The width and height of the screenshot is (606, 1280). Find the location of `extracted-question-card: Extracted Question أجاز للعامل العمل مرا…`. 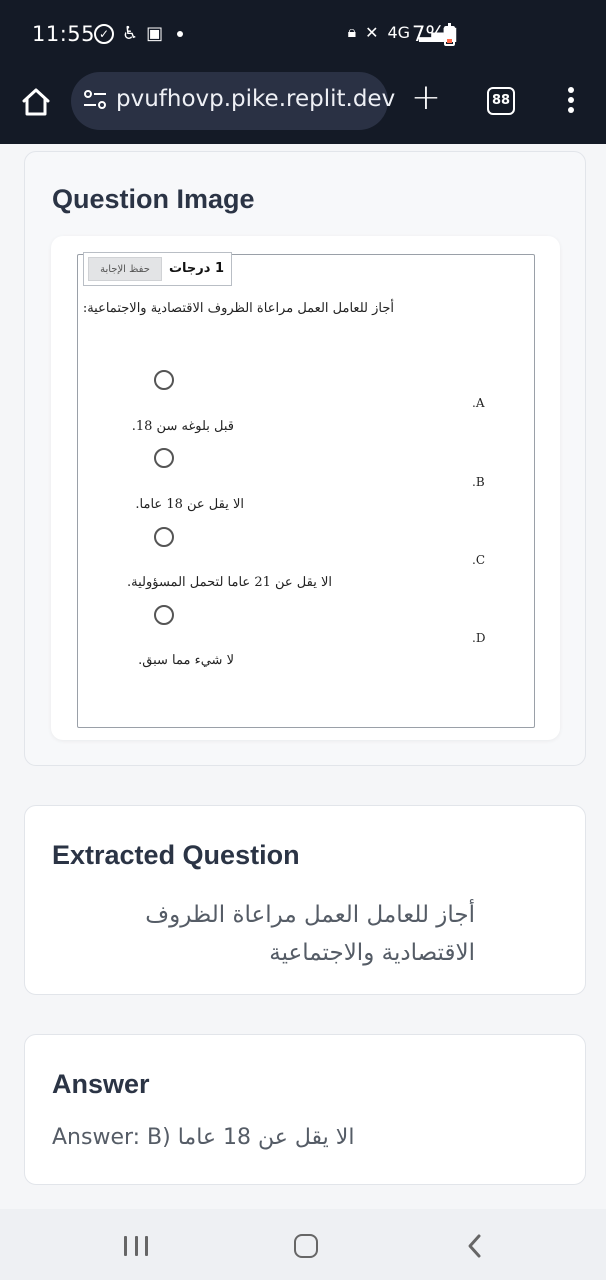

extracted-question-card: Extracted Question أجاز للعامل العمل مرا… is located at coordinates (305, 900).